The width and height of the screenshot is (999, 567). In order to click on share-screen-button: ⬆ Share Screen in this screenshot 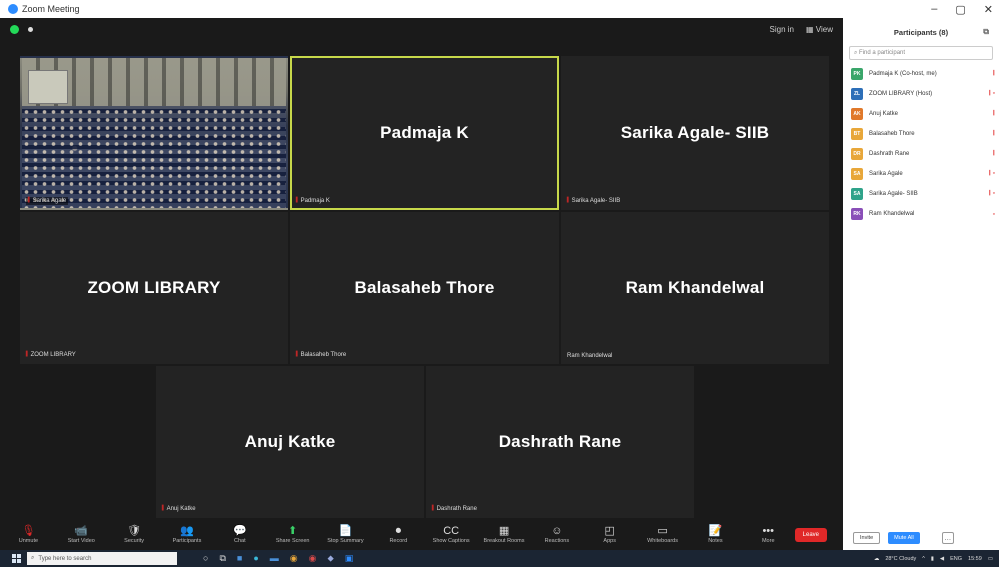, I will do `click(292, 535)`.